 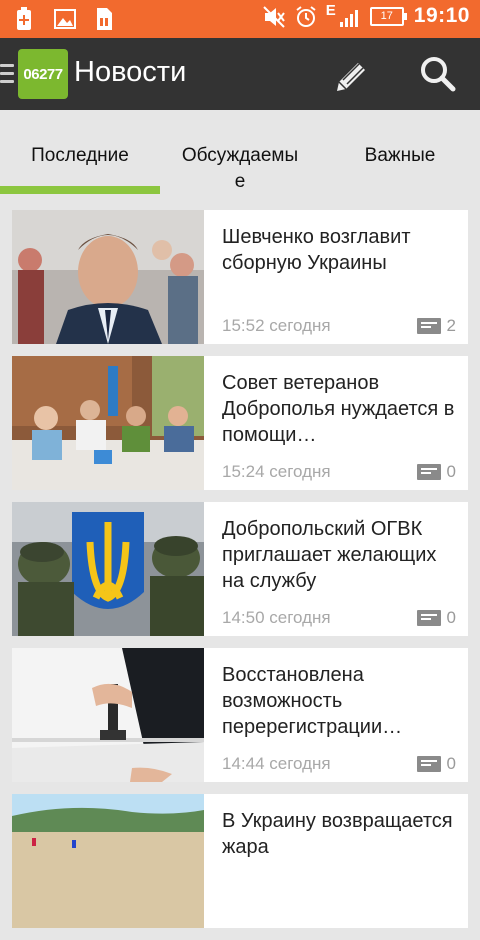 I want to click on battery-icon: 17, so click(x=388, y=16).